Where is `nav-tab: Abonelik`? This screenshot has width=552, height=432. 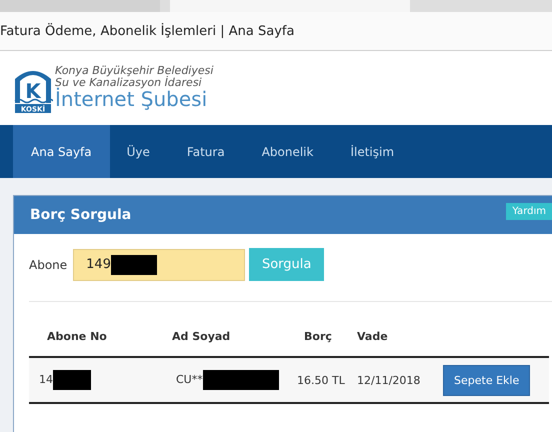
nav-tab: Abonelik is located at coordinates (289, 151).